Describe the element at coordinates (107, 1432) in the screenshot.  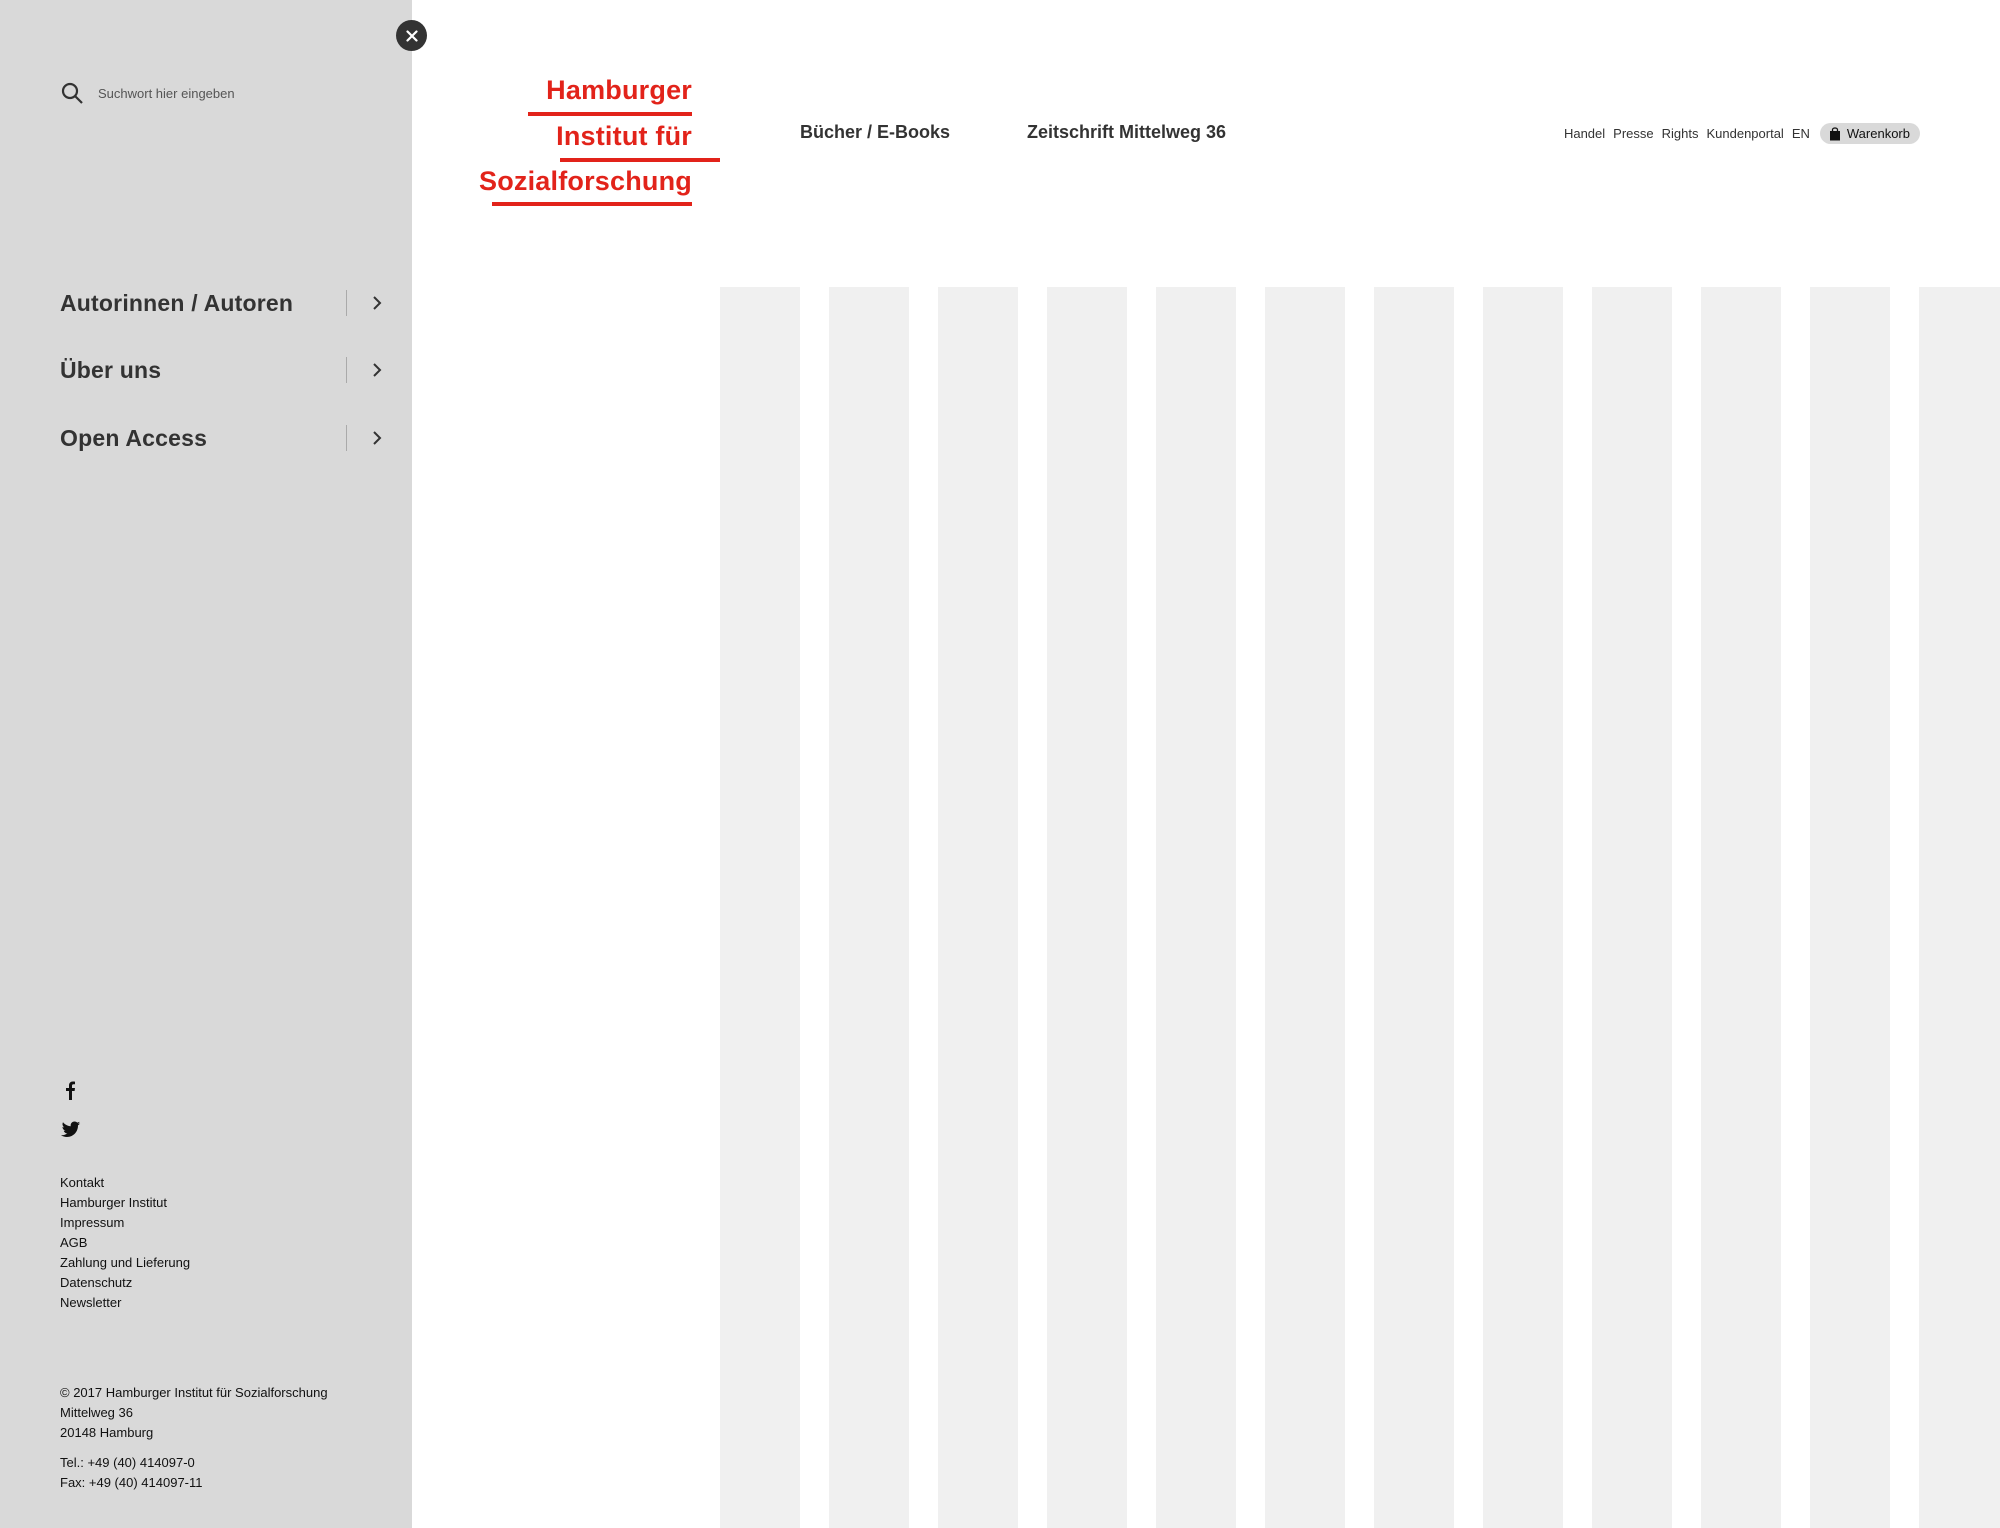
I see `city-text: 20148 Hamburg` at that location.